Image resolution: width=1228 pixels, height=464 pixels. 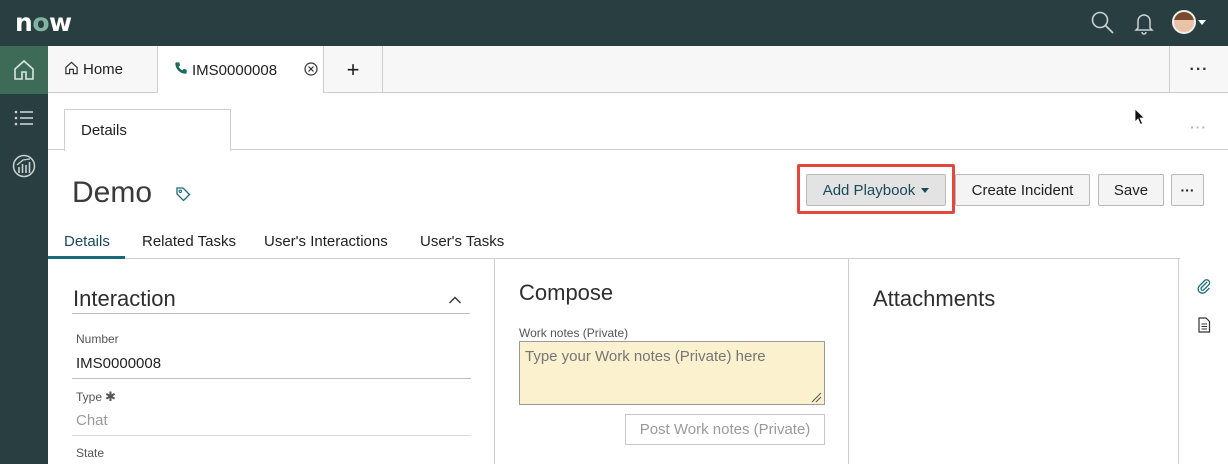 I want to click on close-icon, so click(x=311, y=71).